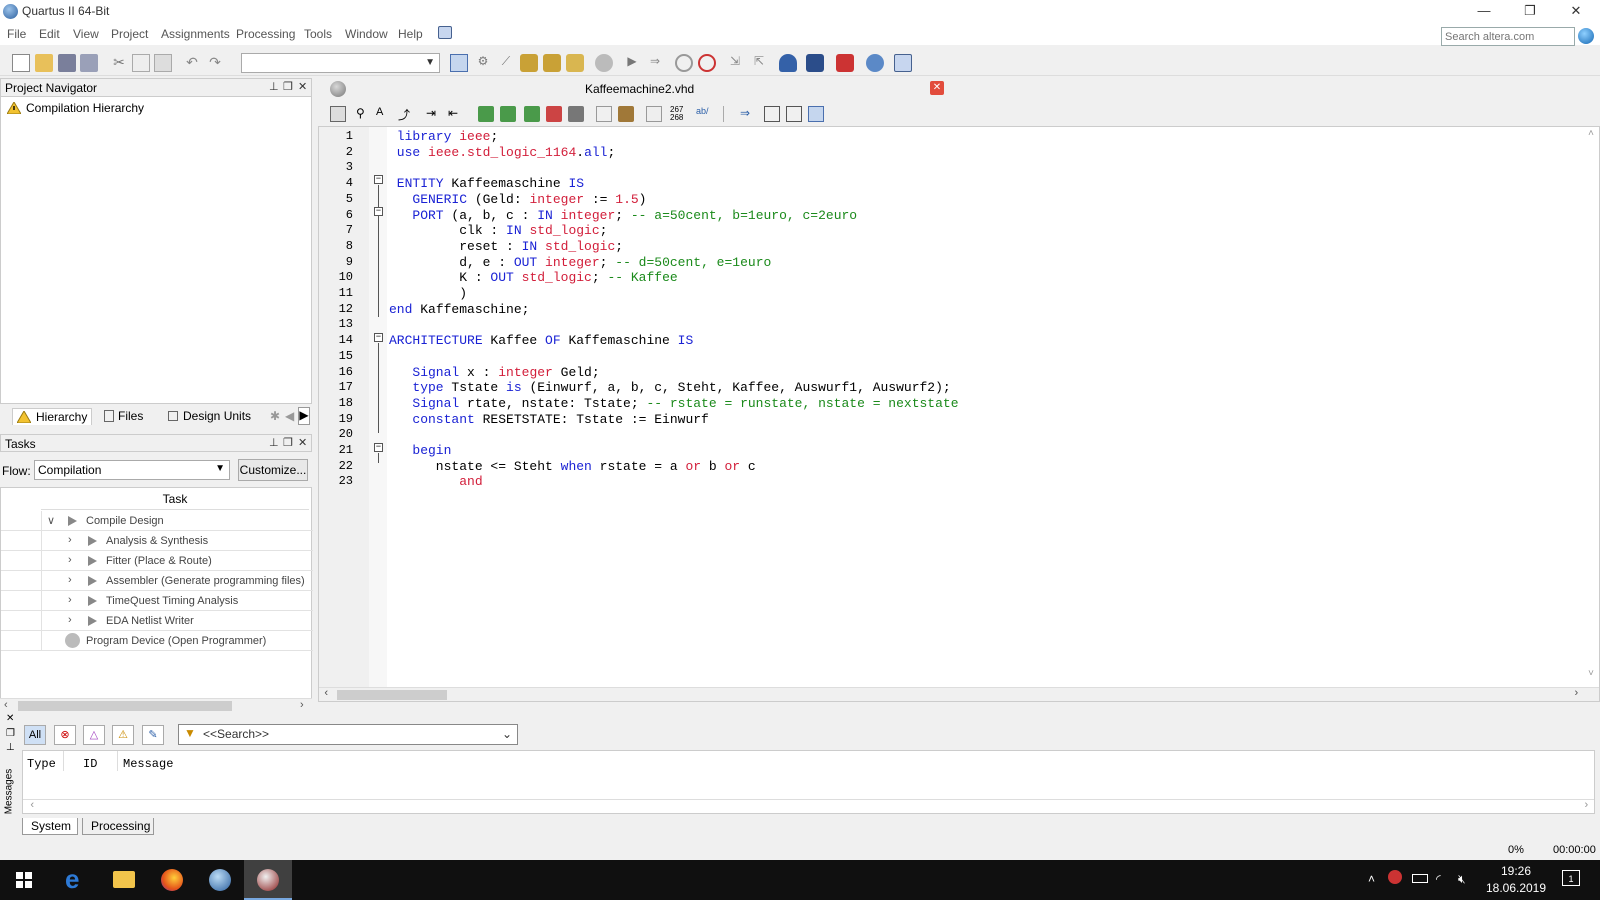 The height and width of the screenshot is (900, 1600). I want to click on chip-programmer-icon, so click(845, 63).